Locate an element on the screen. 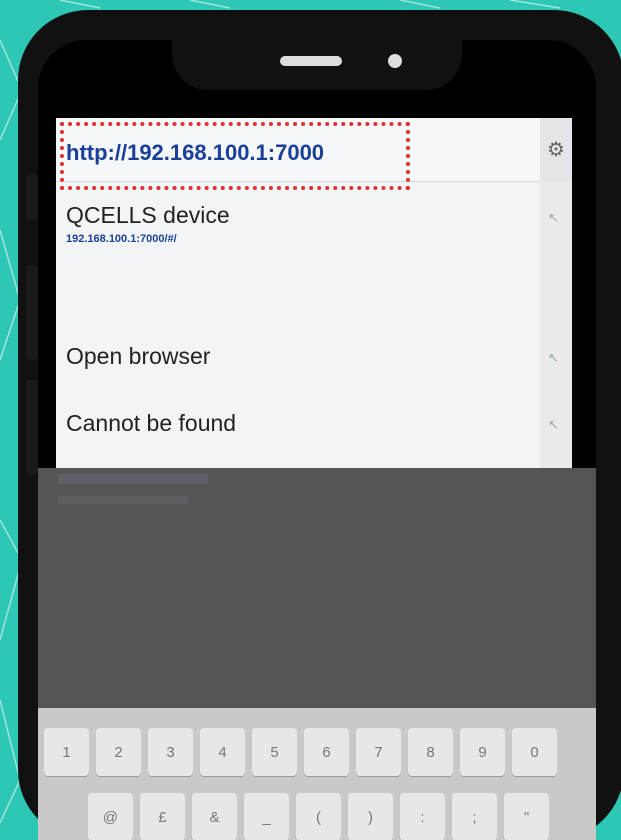 The height and width of the screenshot is (840, 621). settings-button: ⚙ is located at coordinates (556, 149).